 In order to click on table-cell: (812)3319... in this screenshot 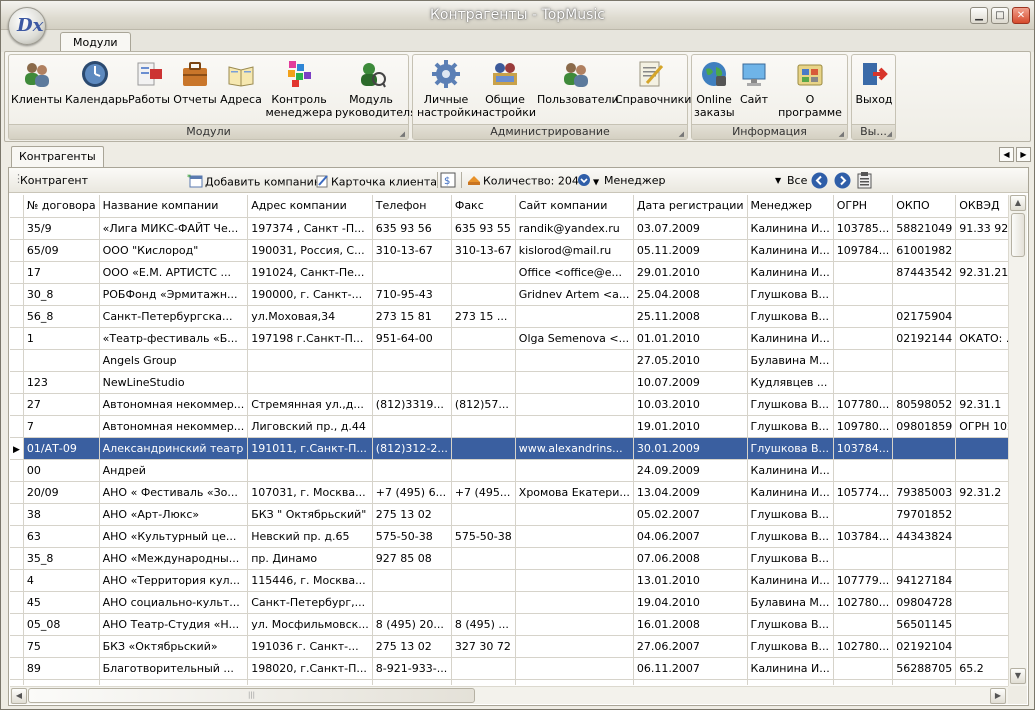, I will do `click(412, 404)`.